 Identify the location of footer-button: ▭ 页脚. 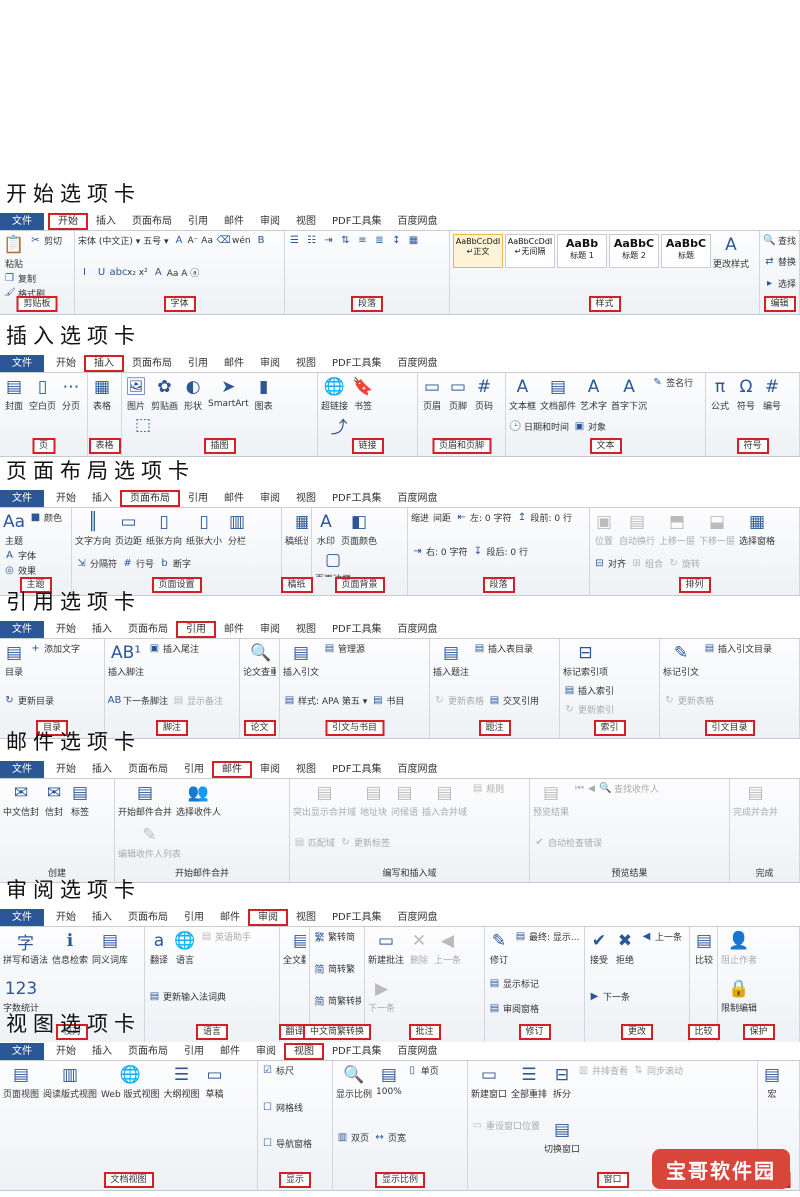
(458, 394).